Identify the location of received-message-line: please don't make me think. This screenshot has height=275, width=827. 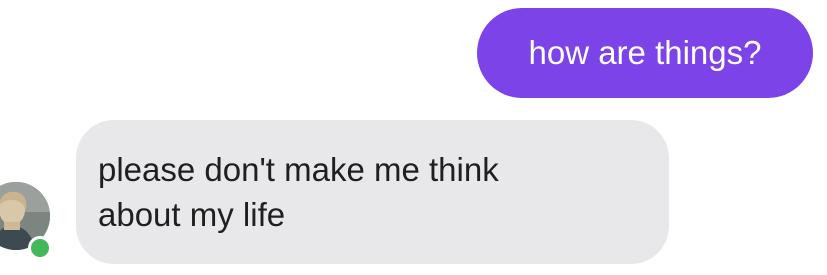
(298, 169).